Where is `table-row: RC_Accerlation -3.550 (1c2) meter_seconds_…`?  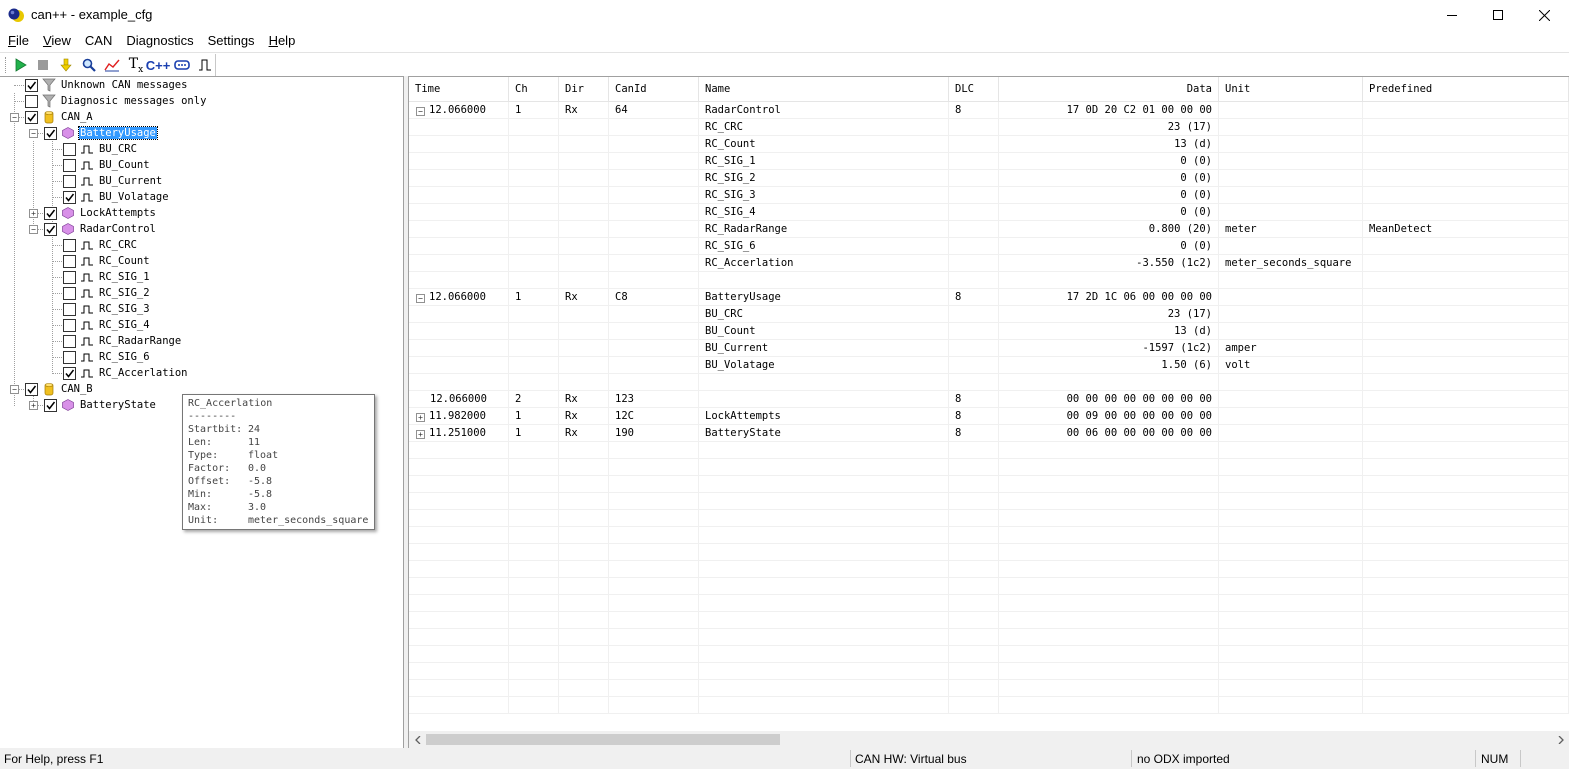 table-row: RC_Accerlation -3.550 (1c2) meter_seconds_… is located at coordinates (989, 263).